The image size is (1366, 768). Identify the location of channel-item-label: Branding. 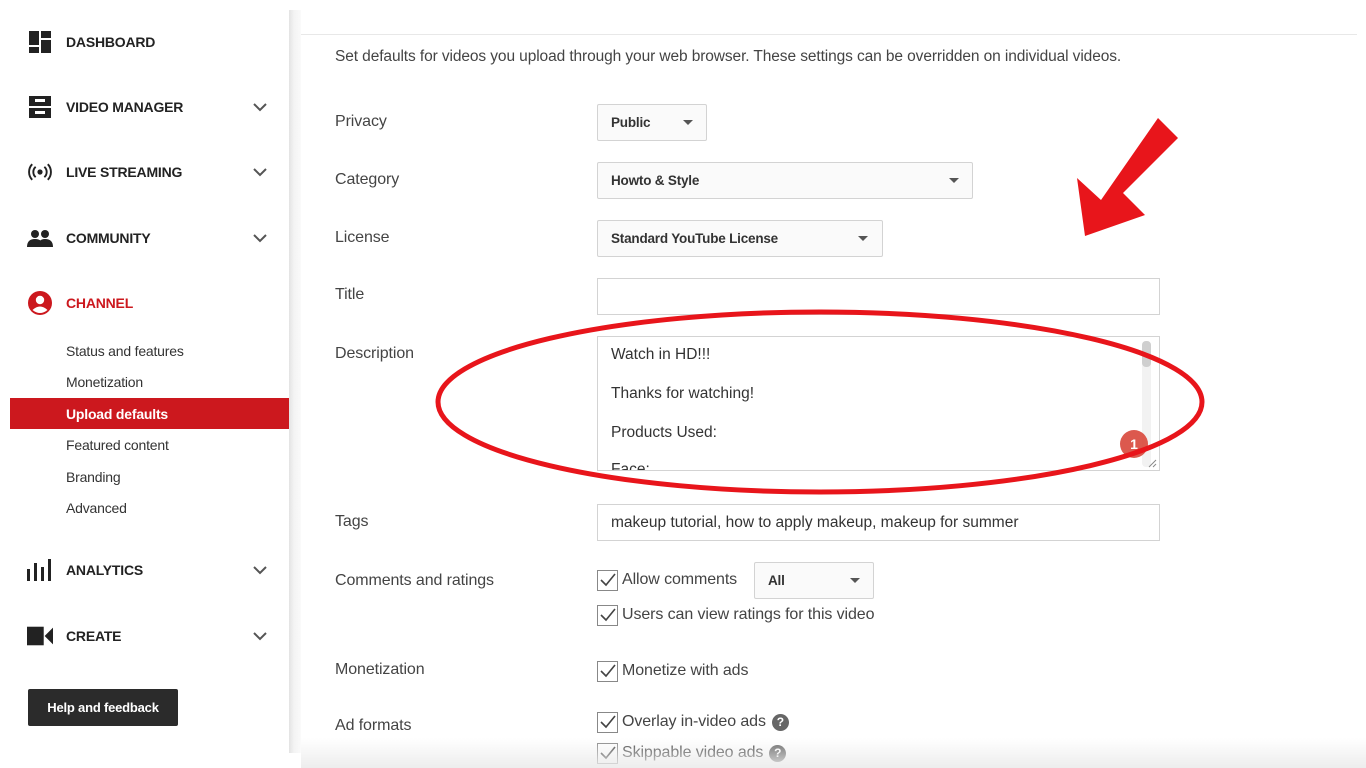
(93, 476).